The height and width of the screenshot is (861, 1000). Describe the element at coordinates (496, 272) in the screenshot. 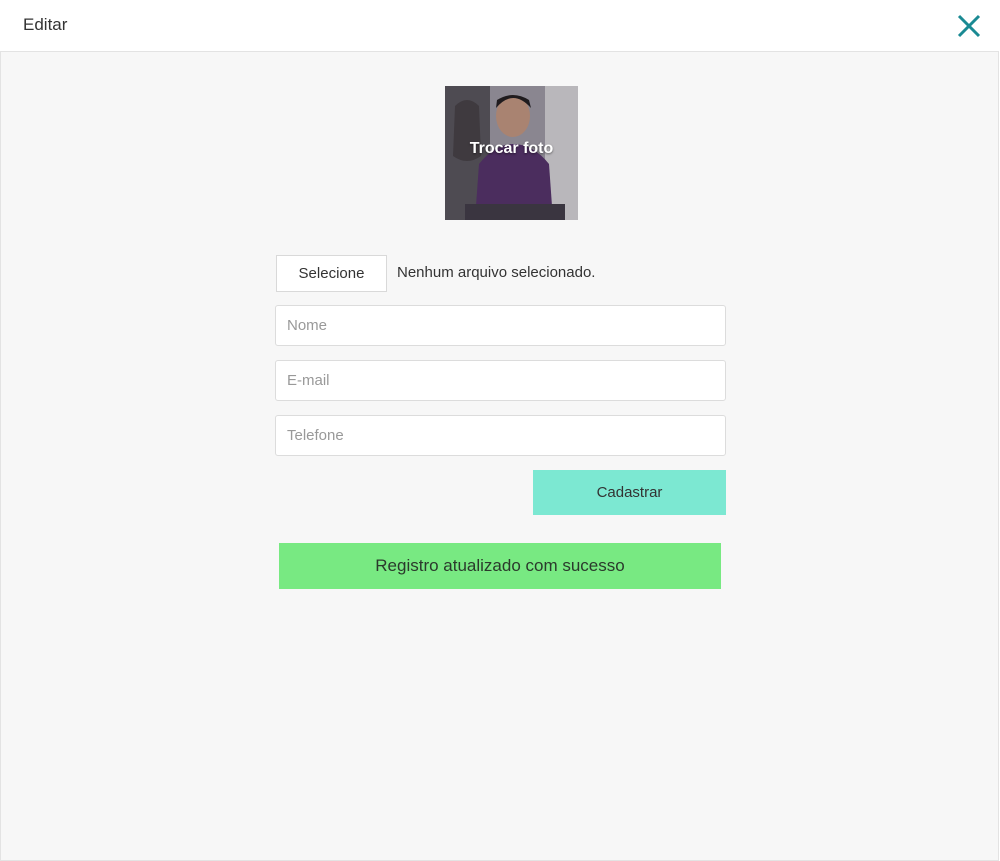

I see `file-status-text: Nenhum arquivo selecionado.` at that location.